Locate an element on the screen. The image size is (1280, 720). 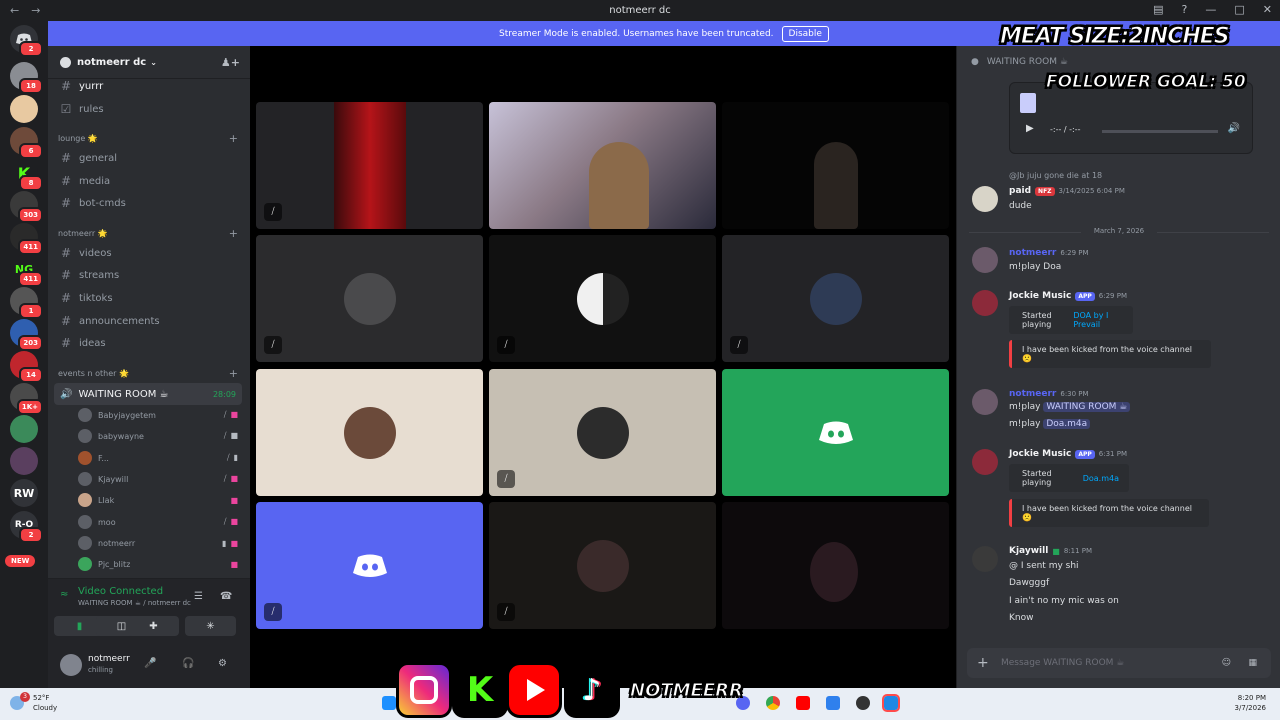
signal-icon: ≈ is located at coordinates (64, 594).